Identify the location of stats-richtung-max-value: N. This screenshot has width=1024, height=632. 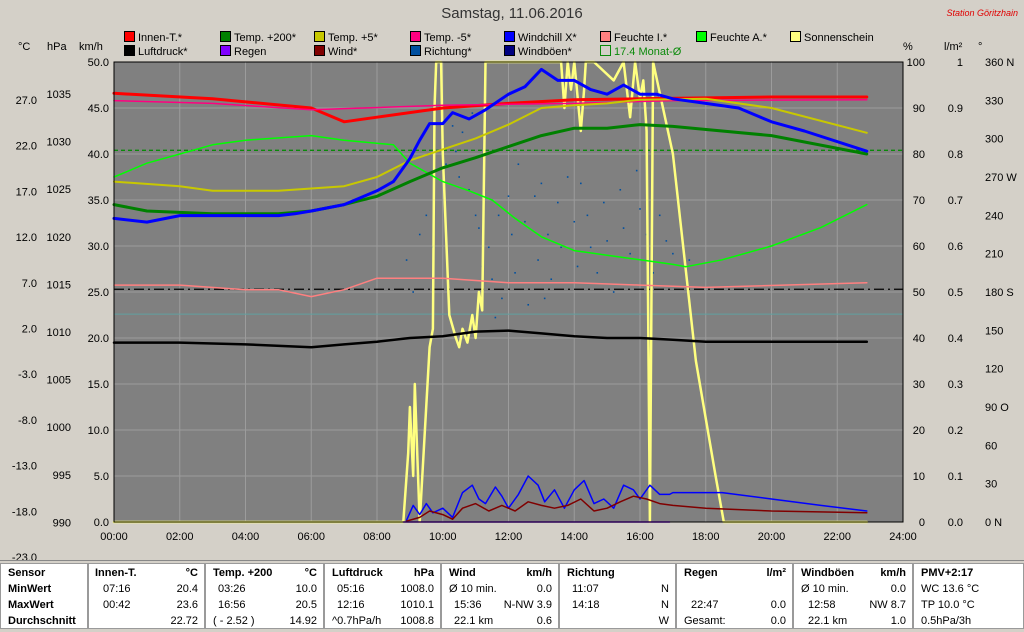
(665, 605).